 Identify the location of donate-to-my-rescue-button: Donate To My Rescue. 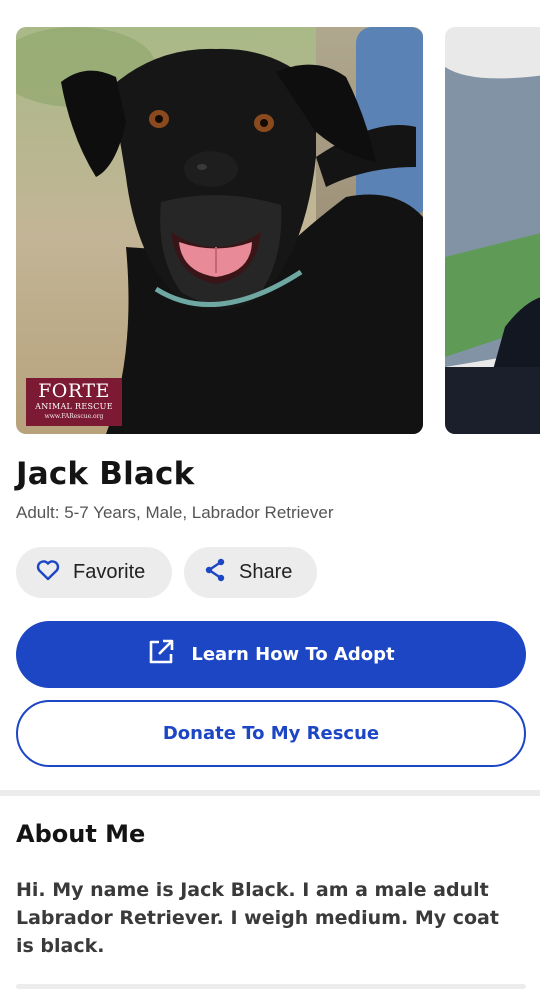
(271, 733).